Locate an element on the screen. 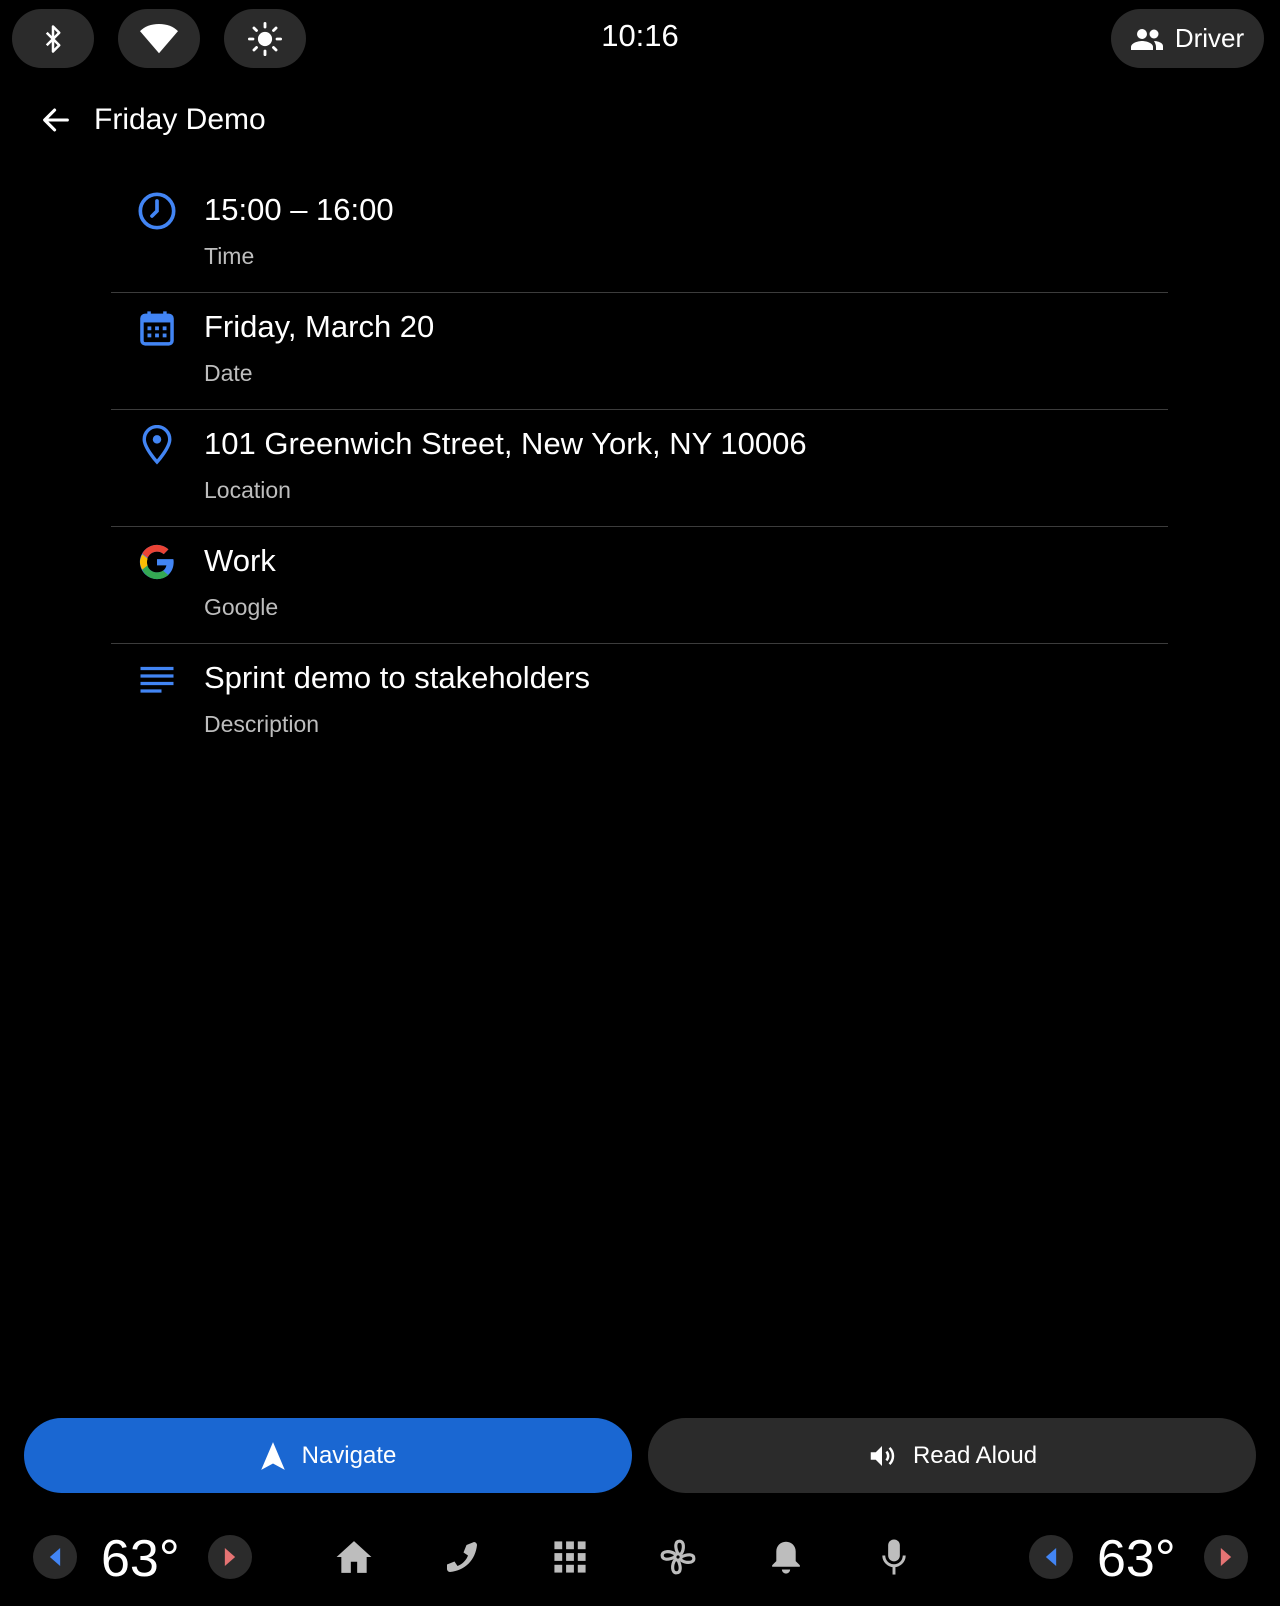 The height and width of the screenshot is (1606, 1280). home-button is located at coordinates (354, 1557).